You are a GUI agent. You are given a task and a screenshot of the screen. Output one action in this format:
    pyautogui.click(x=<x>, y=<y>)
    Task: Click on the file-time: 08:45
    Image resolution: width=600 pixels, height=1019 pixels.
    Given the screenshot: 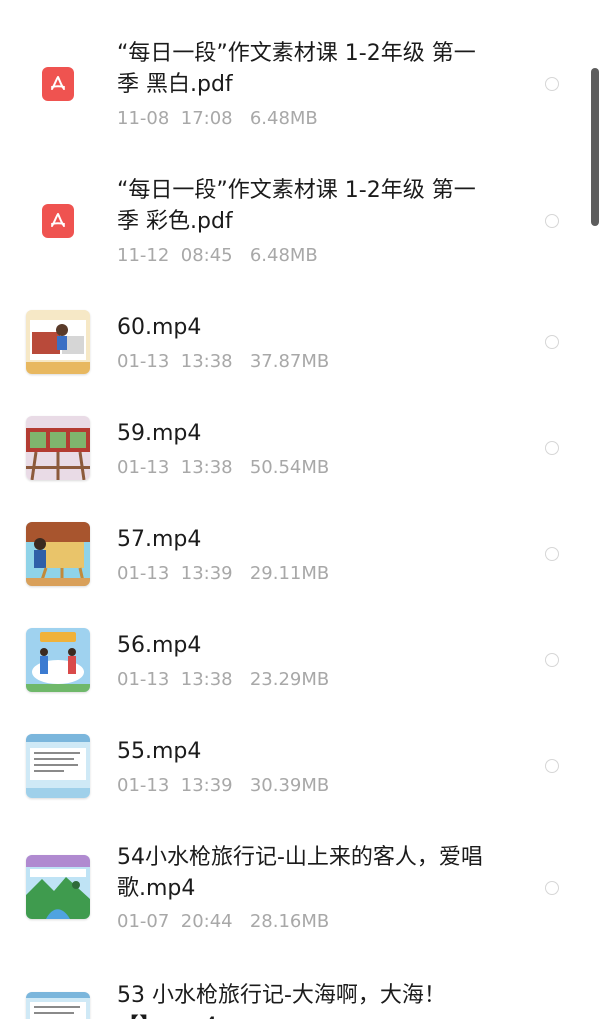 What is the action you would take?
    pyautogui.click(x=206, y=255)
    